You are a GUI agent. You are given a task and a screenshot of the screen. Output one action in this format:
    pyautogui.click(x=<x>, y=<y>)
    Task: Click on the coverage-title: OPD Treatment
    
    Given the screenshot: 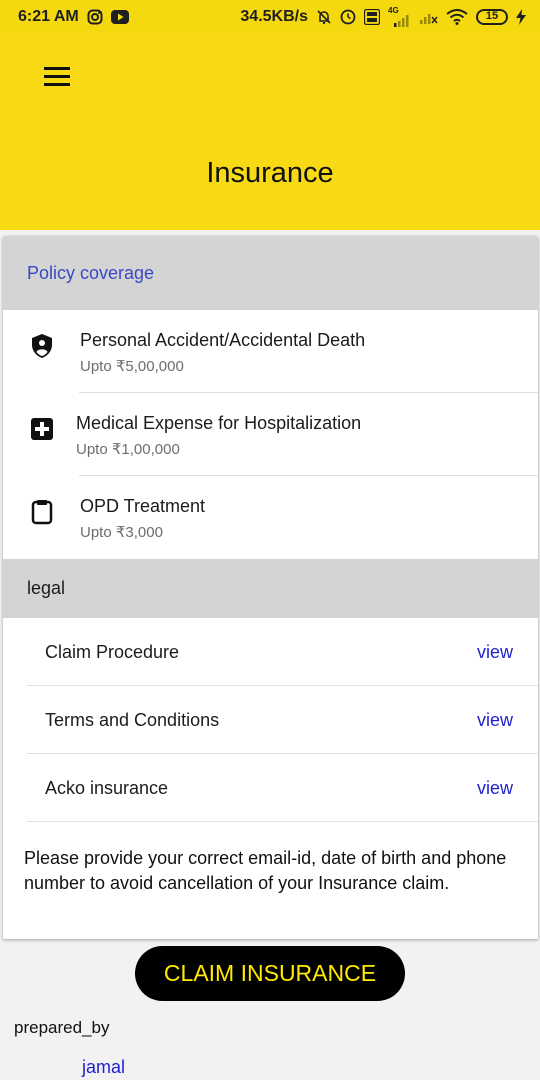 What is the action you would take?
    pyautogui.click(x=143, y=506)
    